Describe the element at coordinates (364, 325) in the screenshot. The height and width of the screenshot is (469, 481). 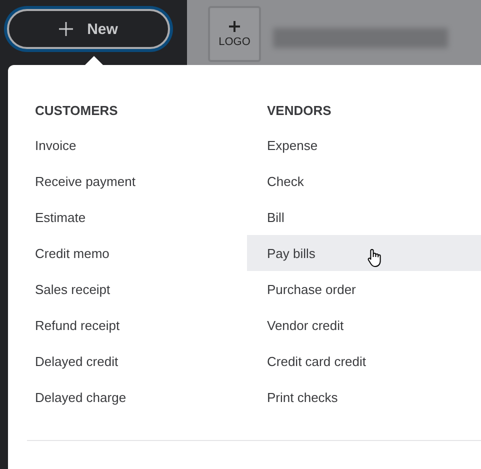
I see `menu-item: Vendor credit` at that location.